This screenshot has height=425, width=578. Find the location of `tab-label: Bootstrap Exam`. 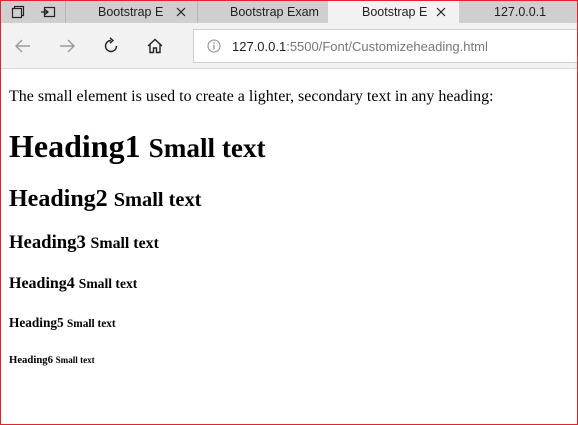

tab-label: Bootstrap Exam is located at coordinates (274, 12).